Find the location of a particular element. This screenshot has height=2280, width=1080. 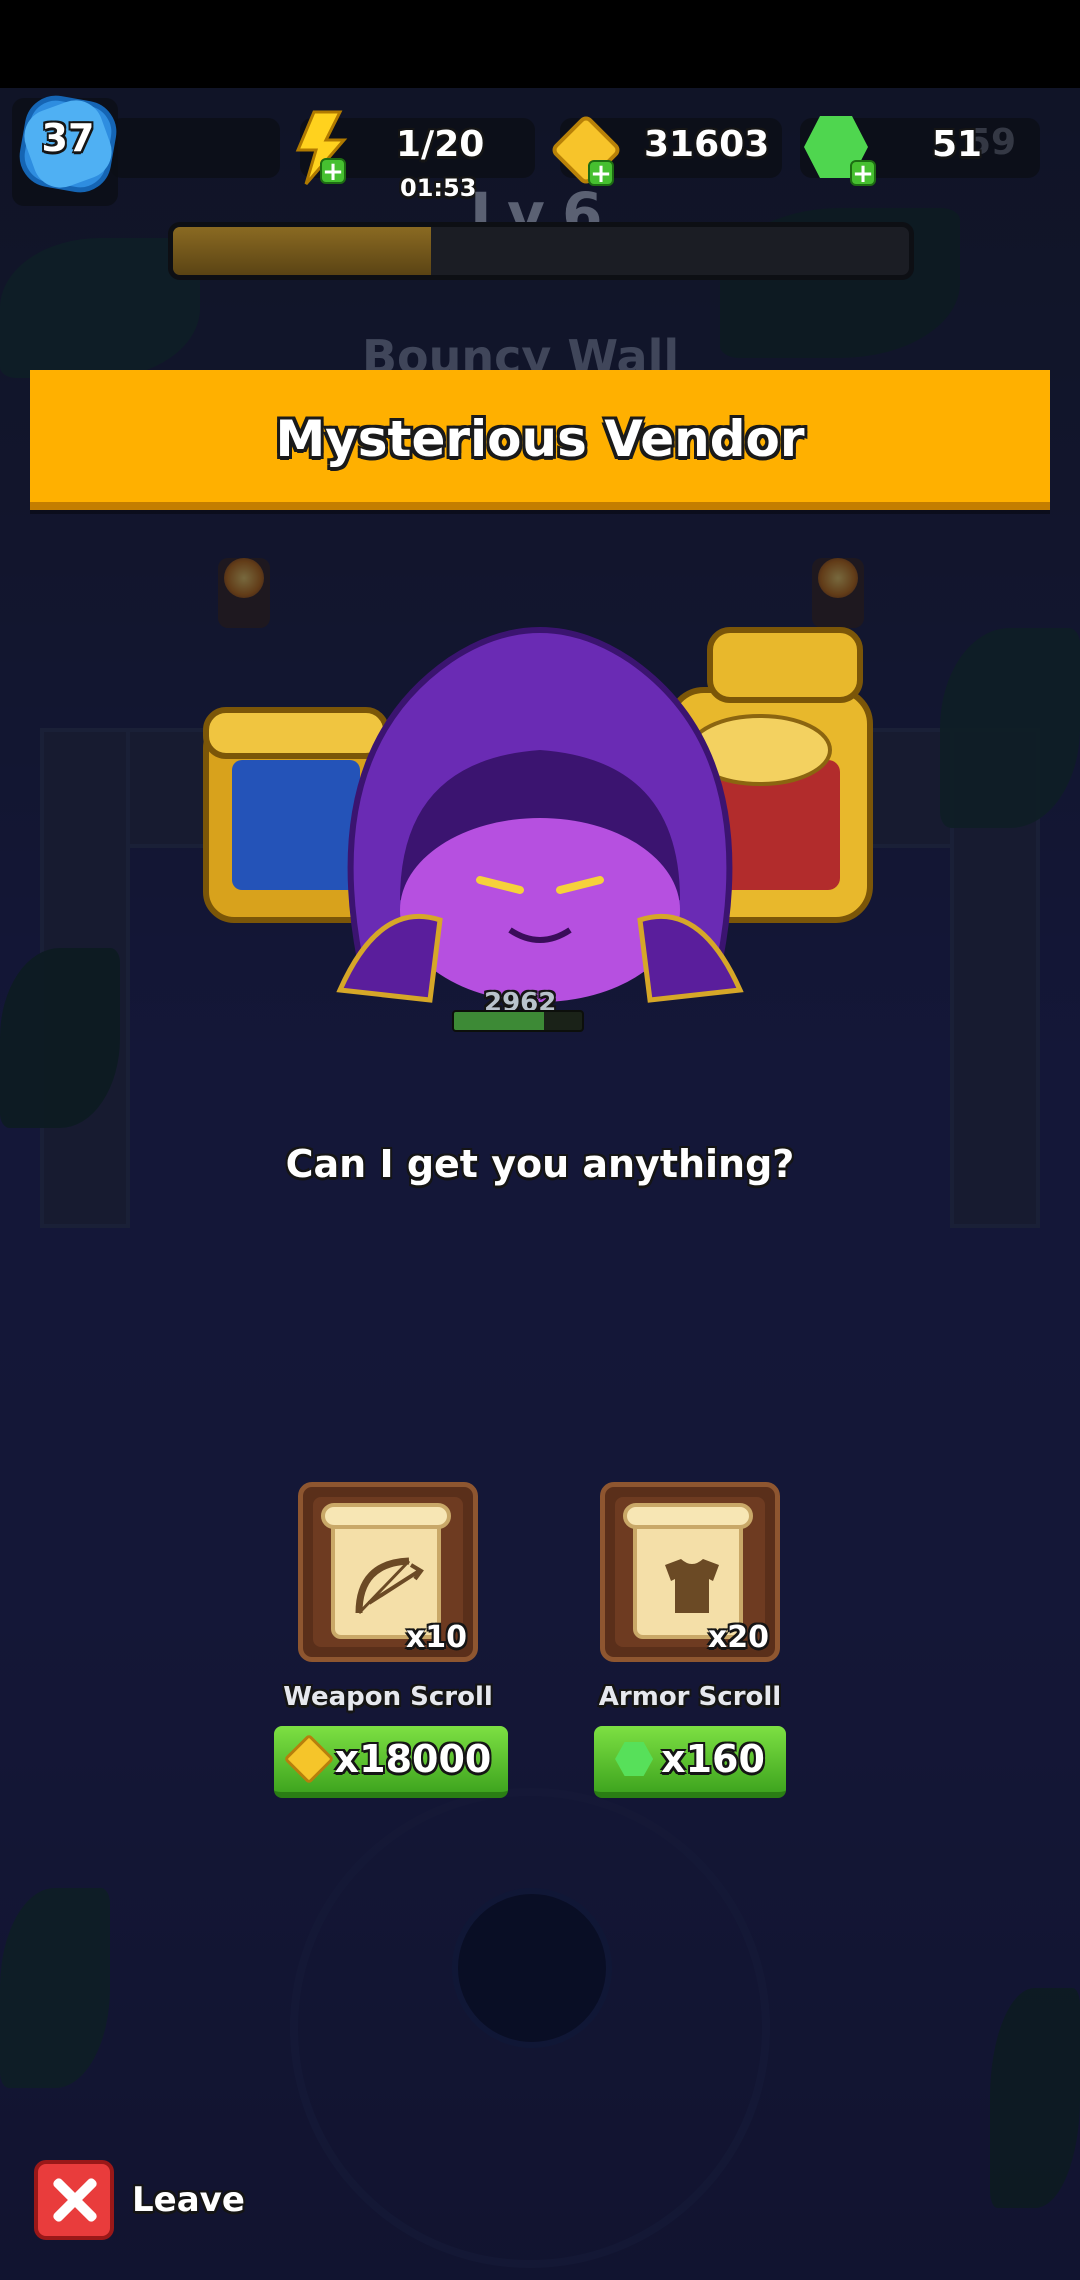

vendor-illustration is located at coordinates (538, 815).